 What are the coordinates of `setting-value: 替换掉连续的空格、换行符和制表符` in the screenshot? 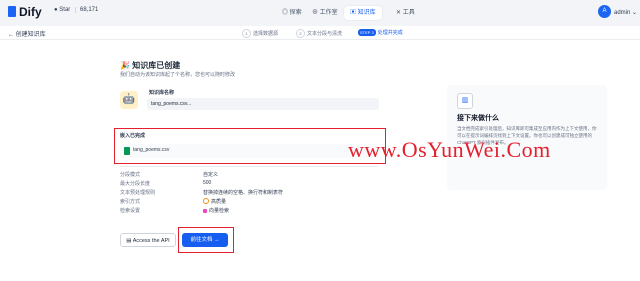 It's located at (243, 193).